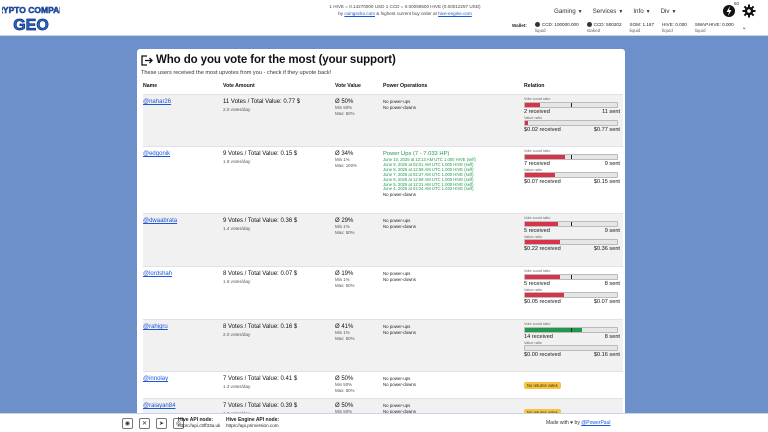  I want to click on col-value: Vote Value, so click(348, 86).